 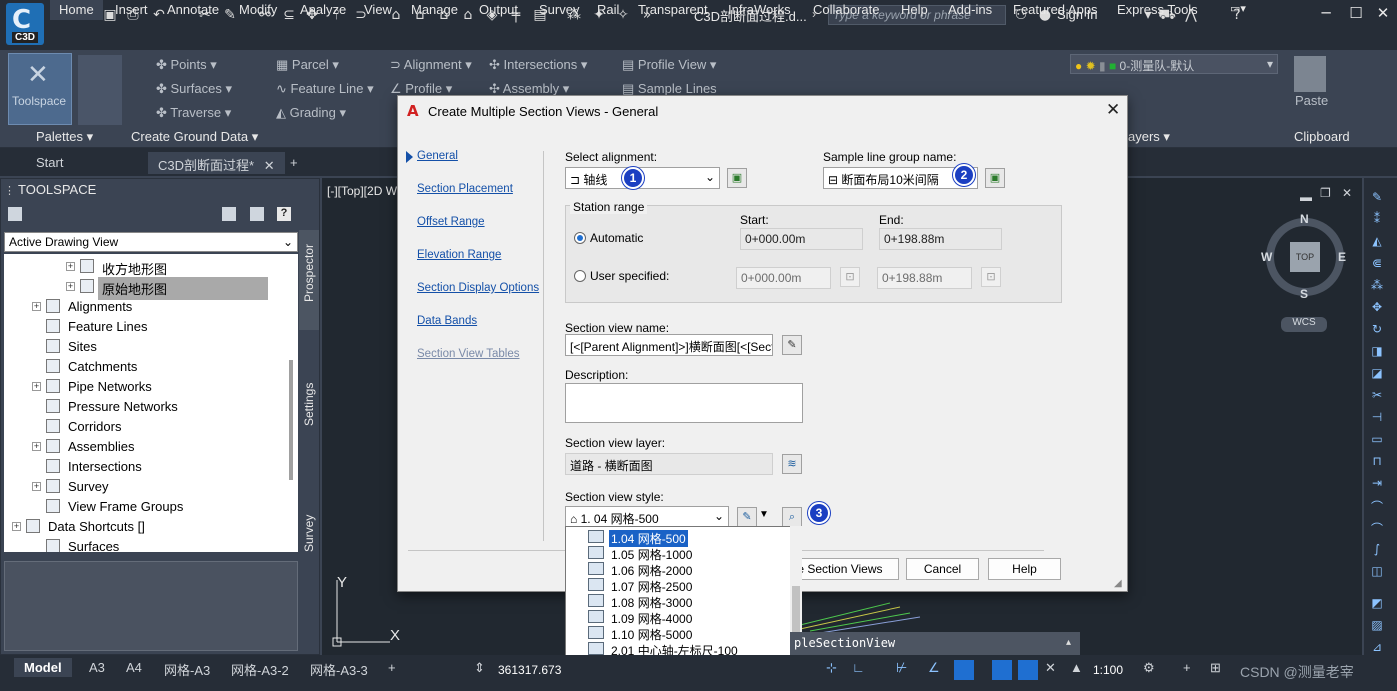 I want to click on menu-add-ins: Add-ins, so click(x=970, y=9).